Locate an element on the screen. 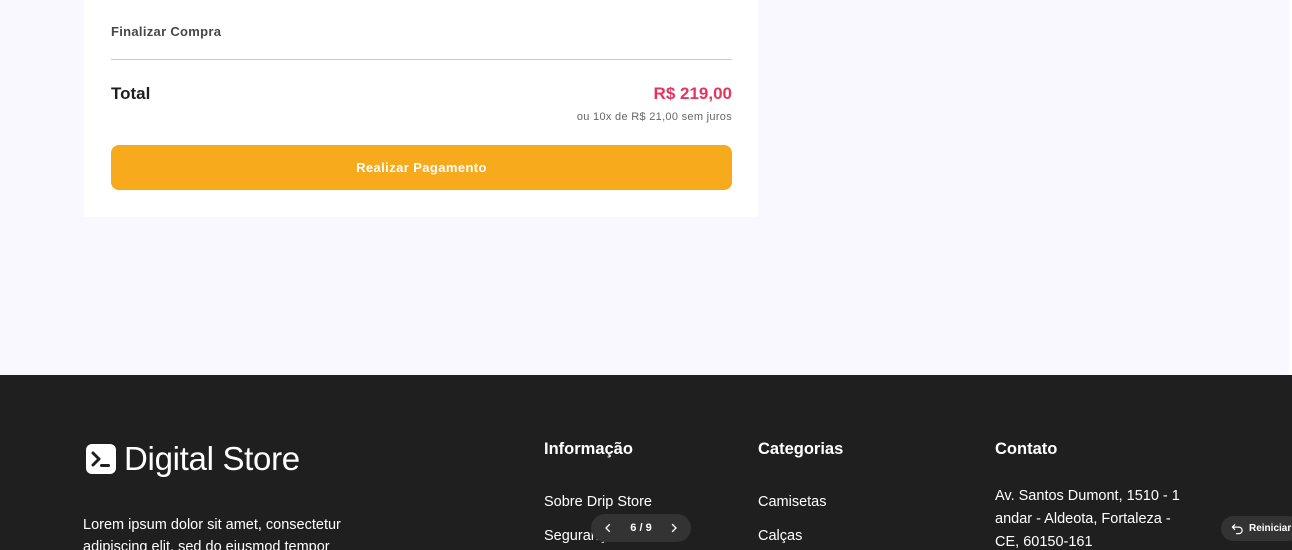 The width and height of the screenshot is (1292, 550). brand-logo: Digital Store is located at coordinates (192, 459).